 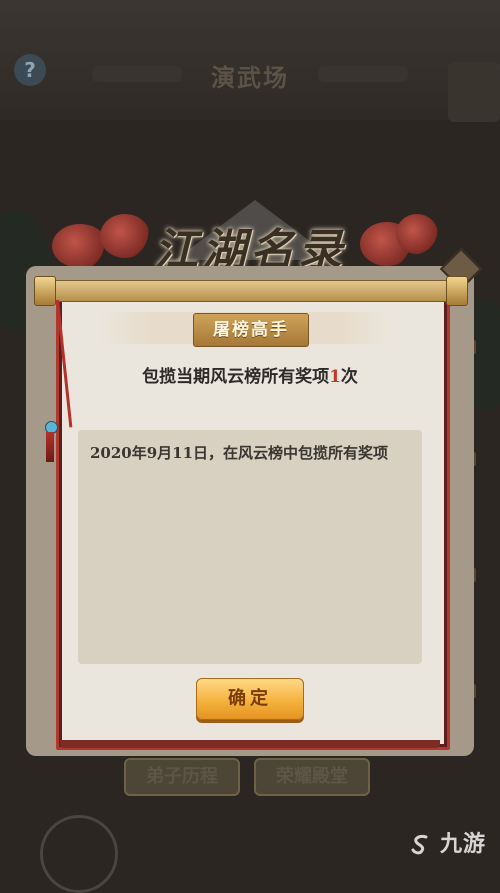 I want to click on tab-hall-of-honor: 荣耀殿堂, so click(x=312, y=777).